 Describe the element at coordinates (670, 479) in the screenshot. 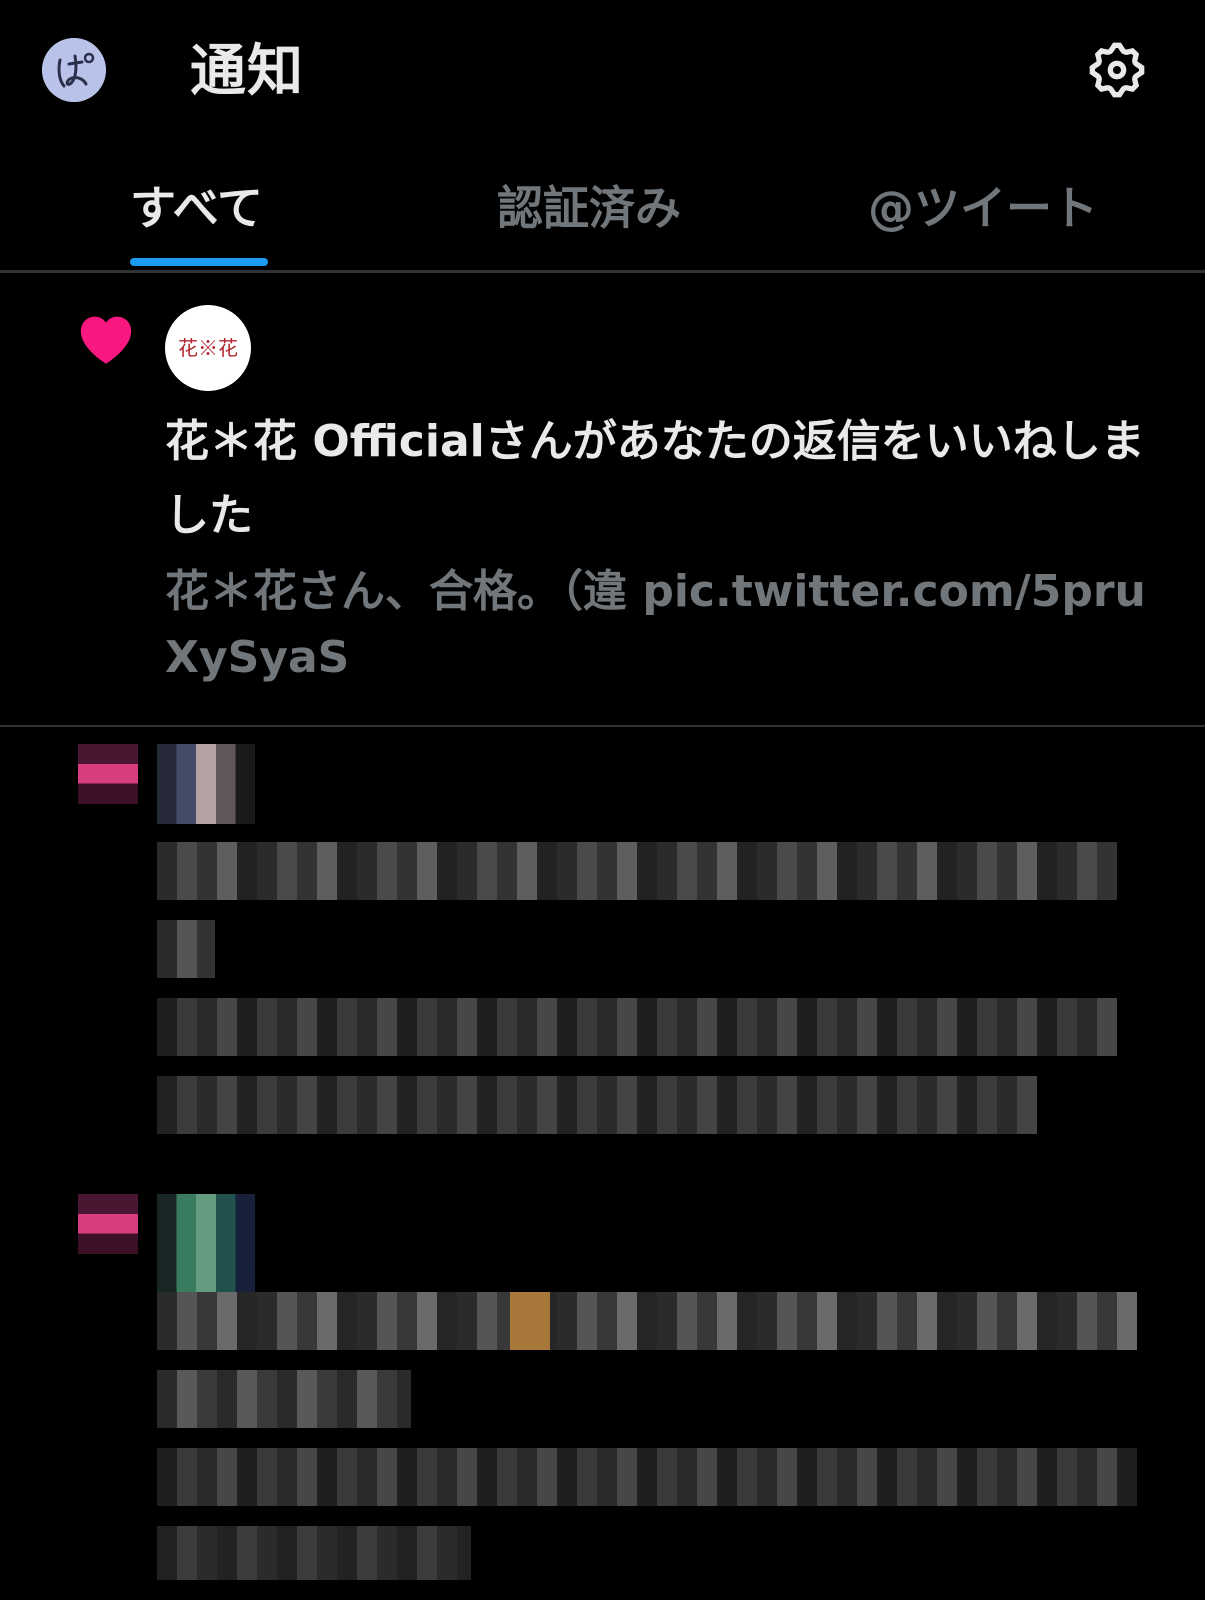

I see `notification-text: 花＊花 Officialさんがあなたの返信をいいねしました` at that location.